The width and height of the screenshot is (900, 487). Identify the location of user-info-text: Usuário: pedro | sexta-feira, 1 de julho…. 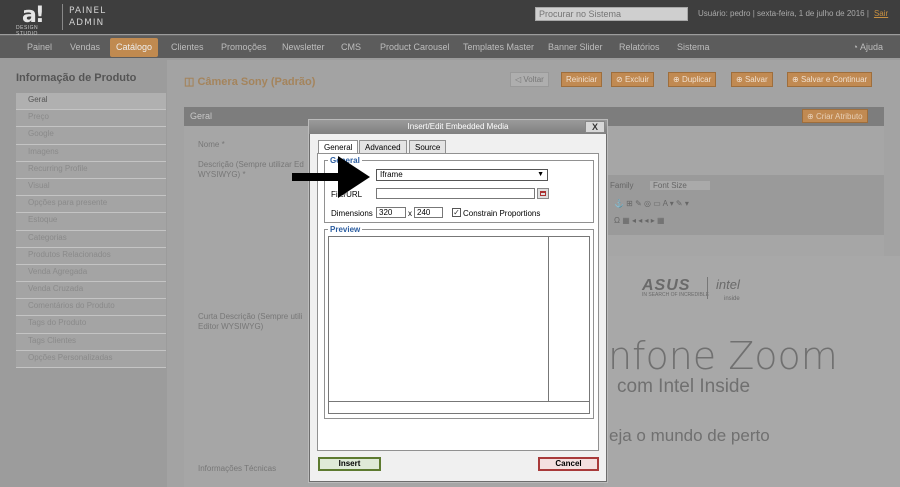
(783, 13).